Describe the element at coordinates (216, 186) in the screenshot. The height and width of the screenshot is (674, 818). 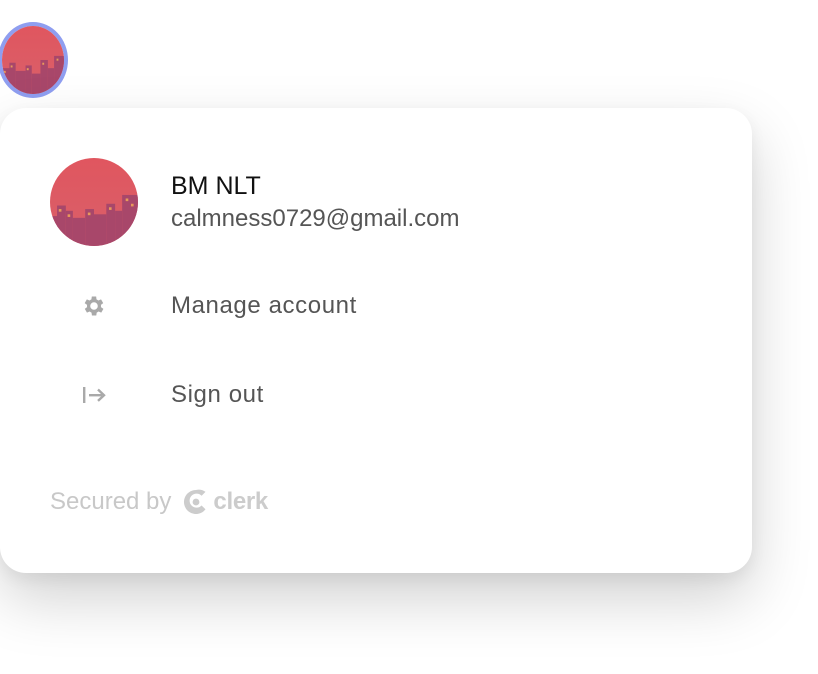
I see `user-name: BM NLT` at that location.